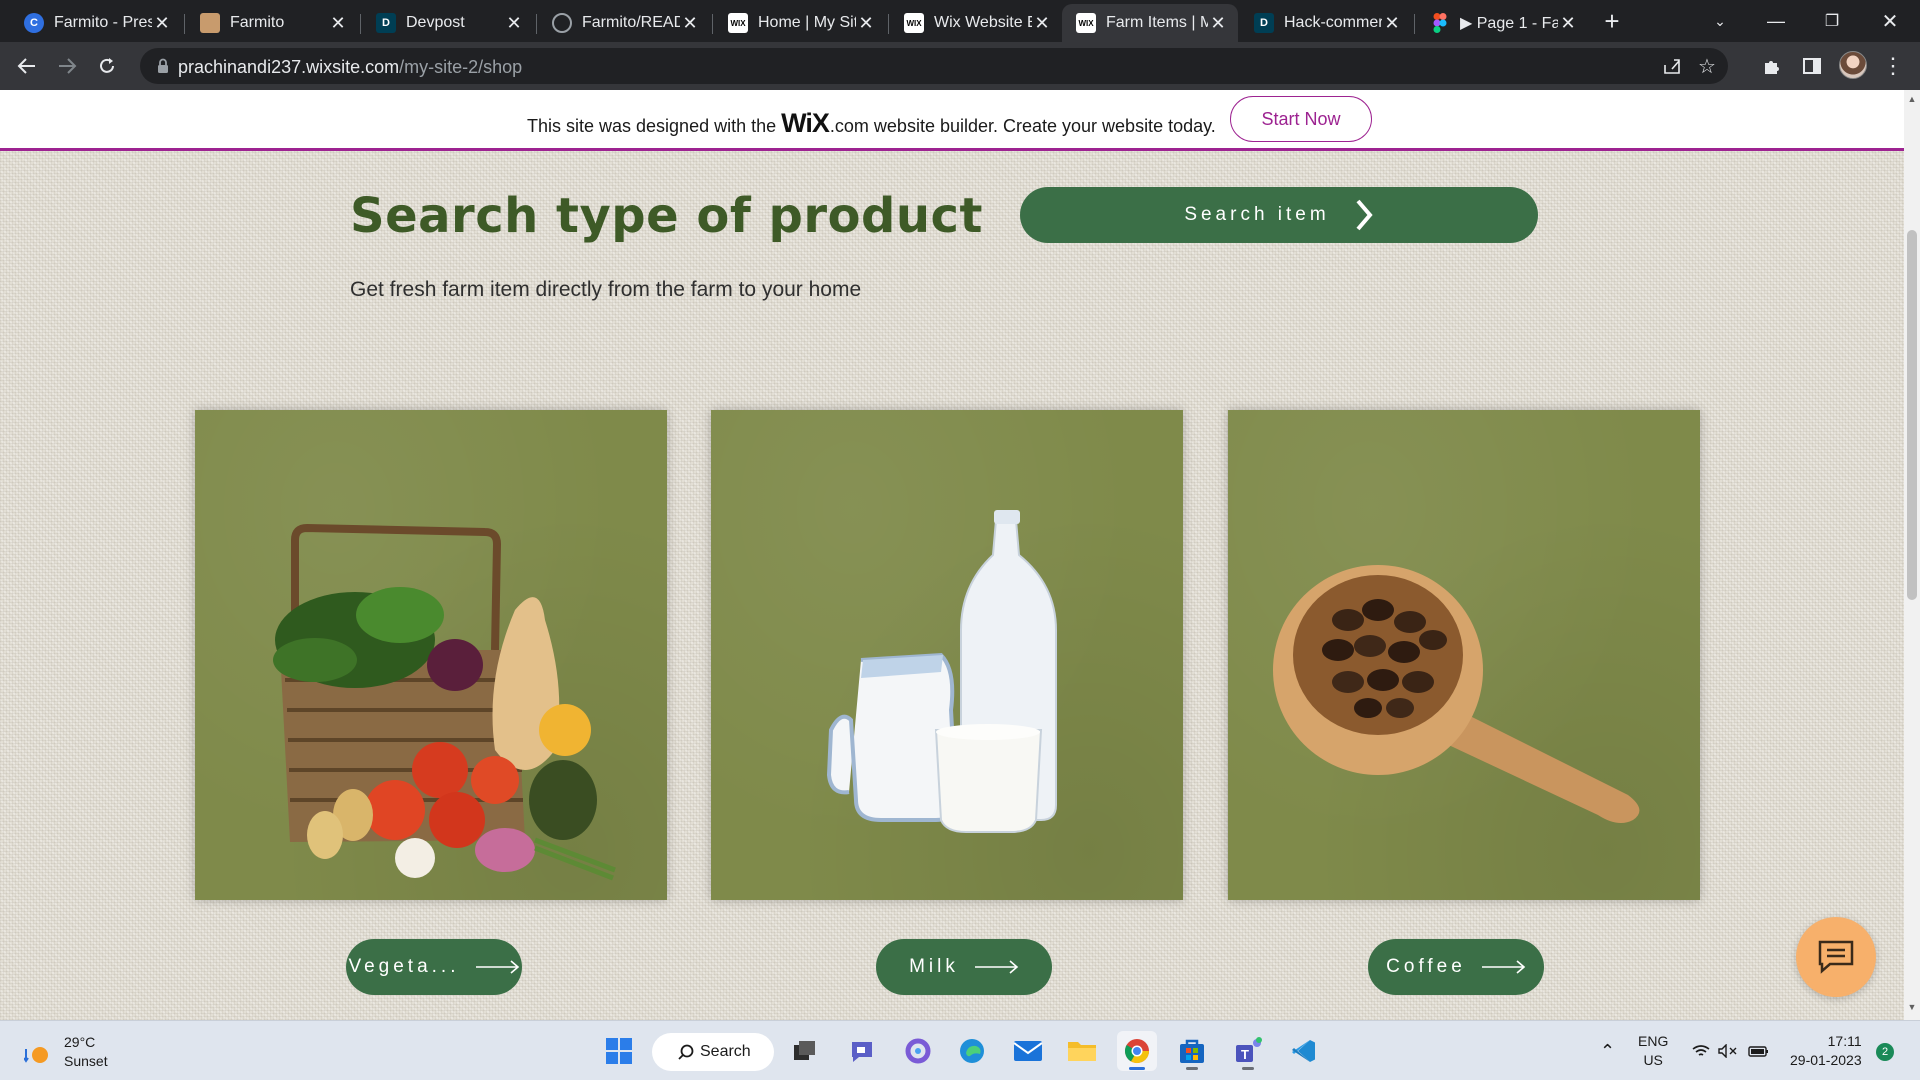  What do you see at coordinates (1826, 1050) in the screenshot?
I see `clock: 17:11 29-01-2023` at bounding box center [1826, 1050].